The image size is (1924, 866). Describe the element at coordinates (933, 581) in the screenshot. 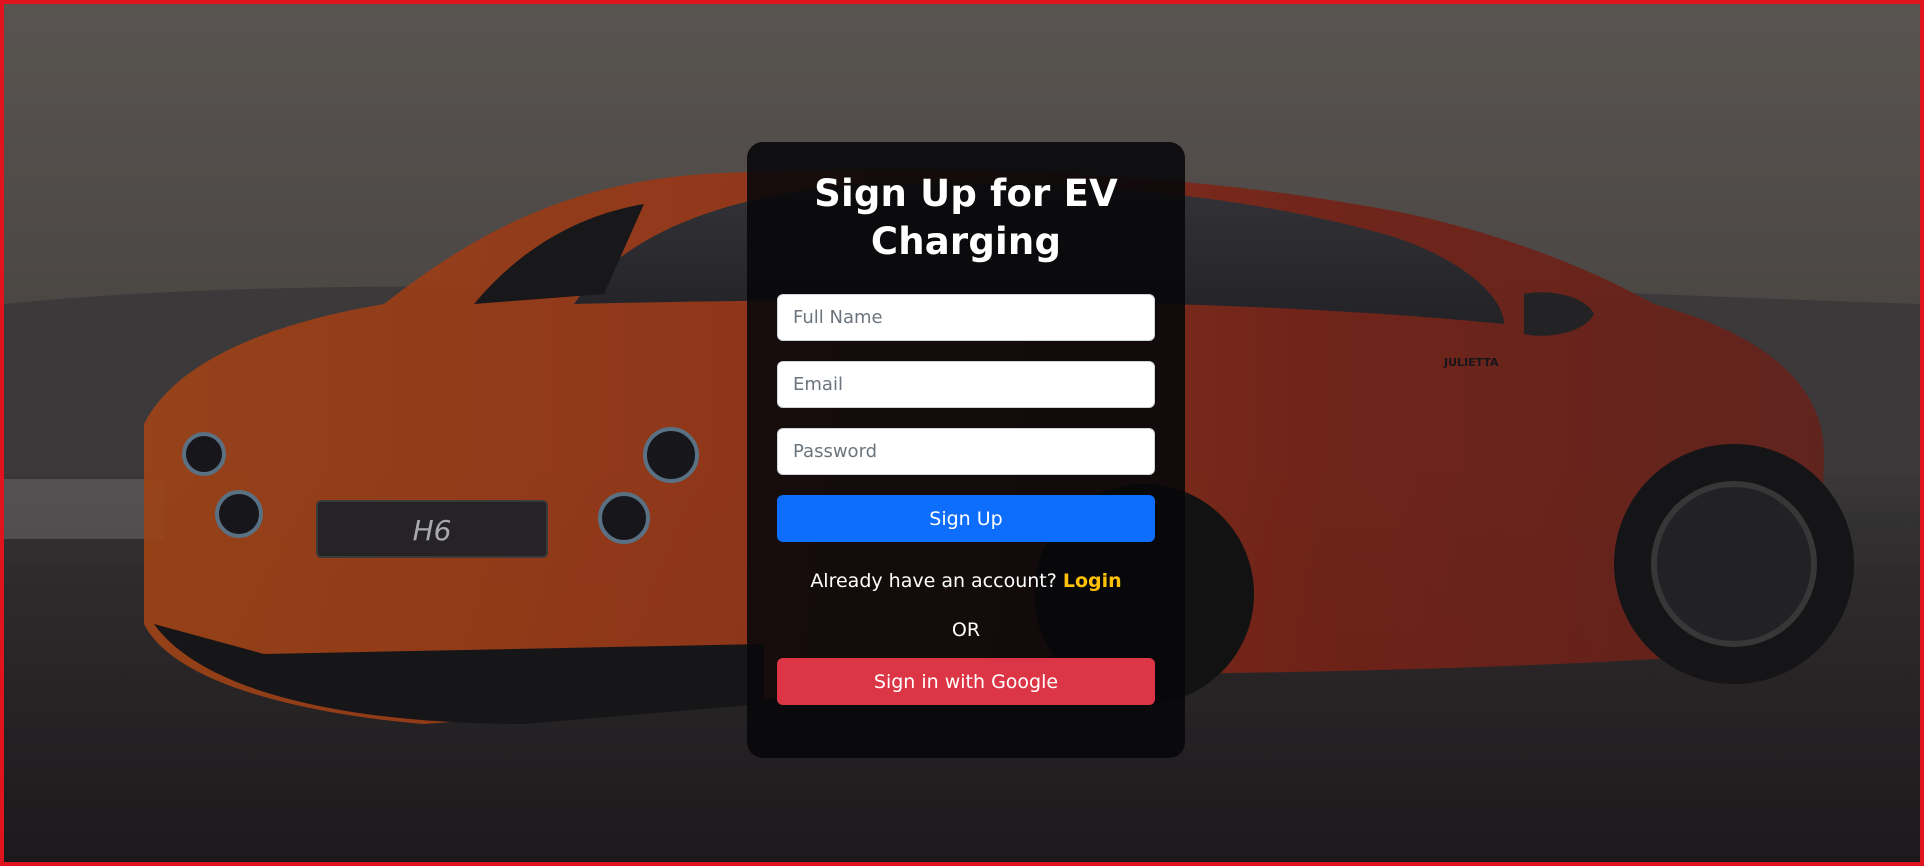

I see `account-prompt-text: Already have an account?` at that location.